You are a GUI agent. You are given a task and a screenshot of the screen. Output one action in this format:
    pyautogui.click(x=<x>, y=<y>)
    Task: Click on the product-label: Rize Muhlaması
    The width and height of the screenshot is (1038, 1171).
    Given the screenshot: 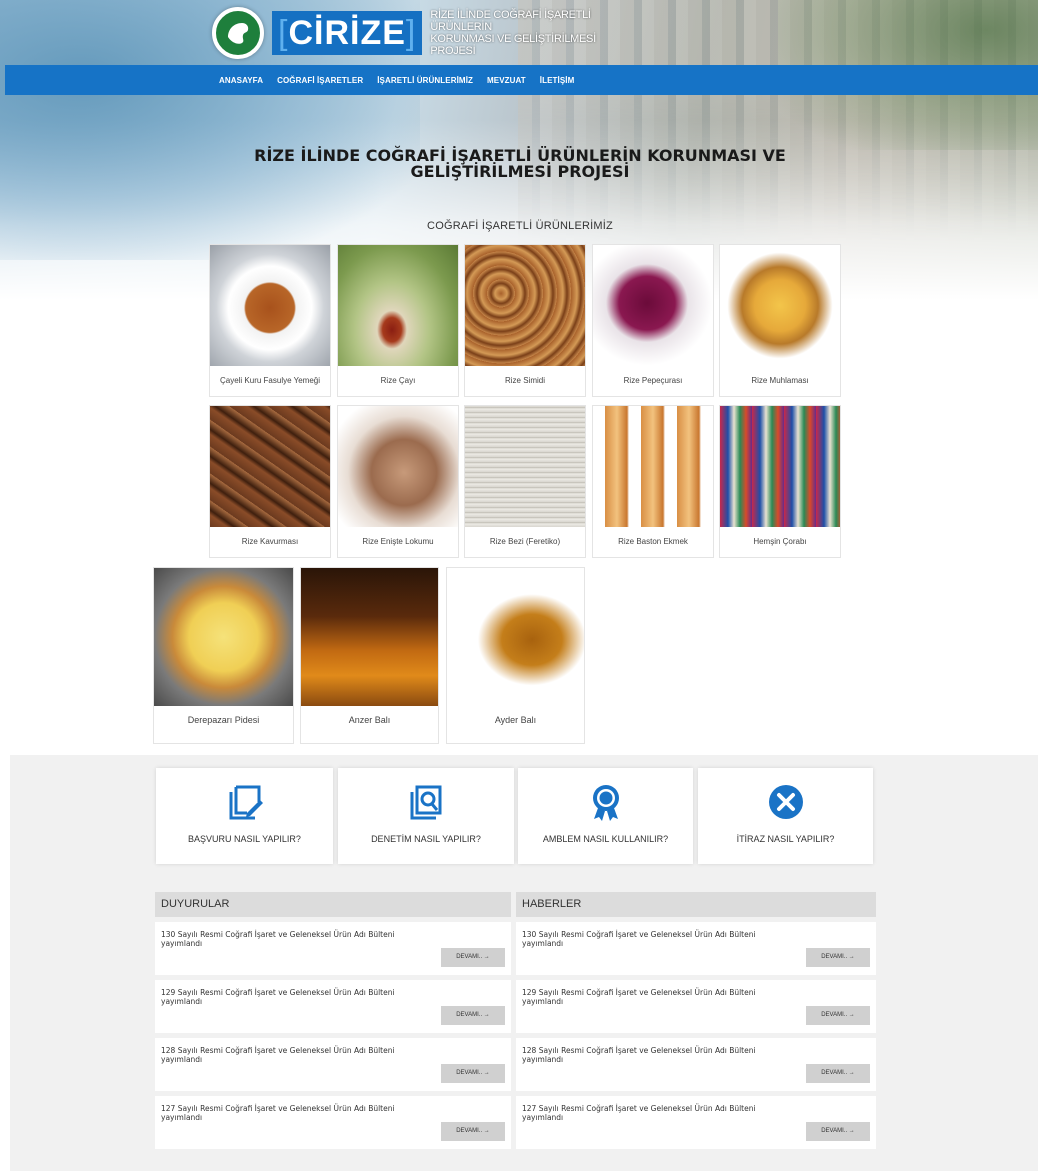 What is the action you would take?
    pyautogui.click(x=780, y=380)
    